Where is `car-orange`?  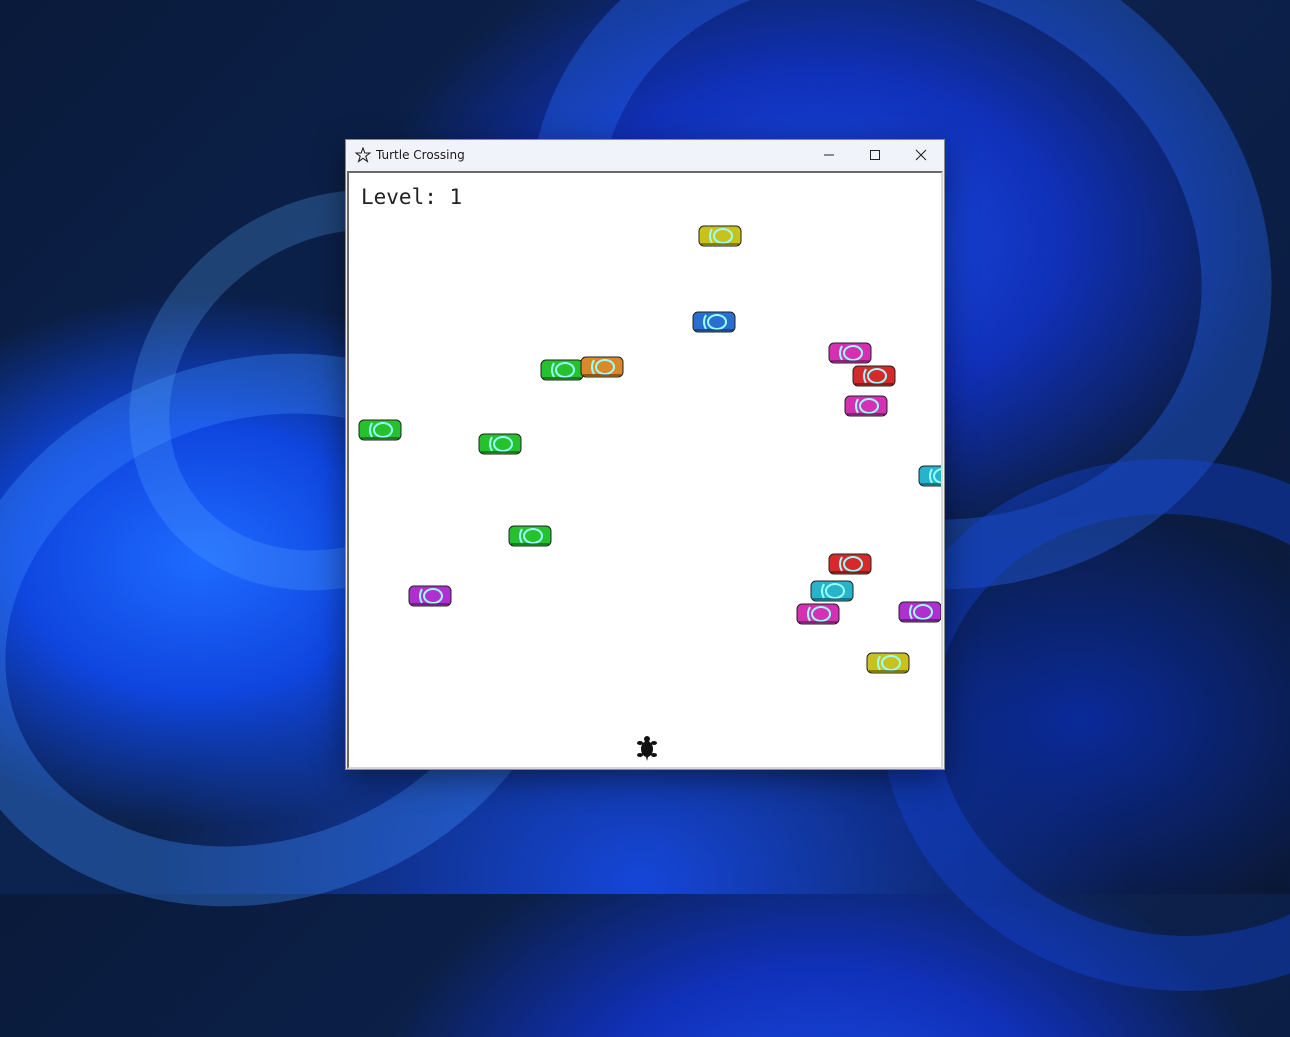 car-orange is located at coordinates (602, 367).